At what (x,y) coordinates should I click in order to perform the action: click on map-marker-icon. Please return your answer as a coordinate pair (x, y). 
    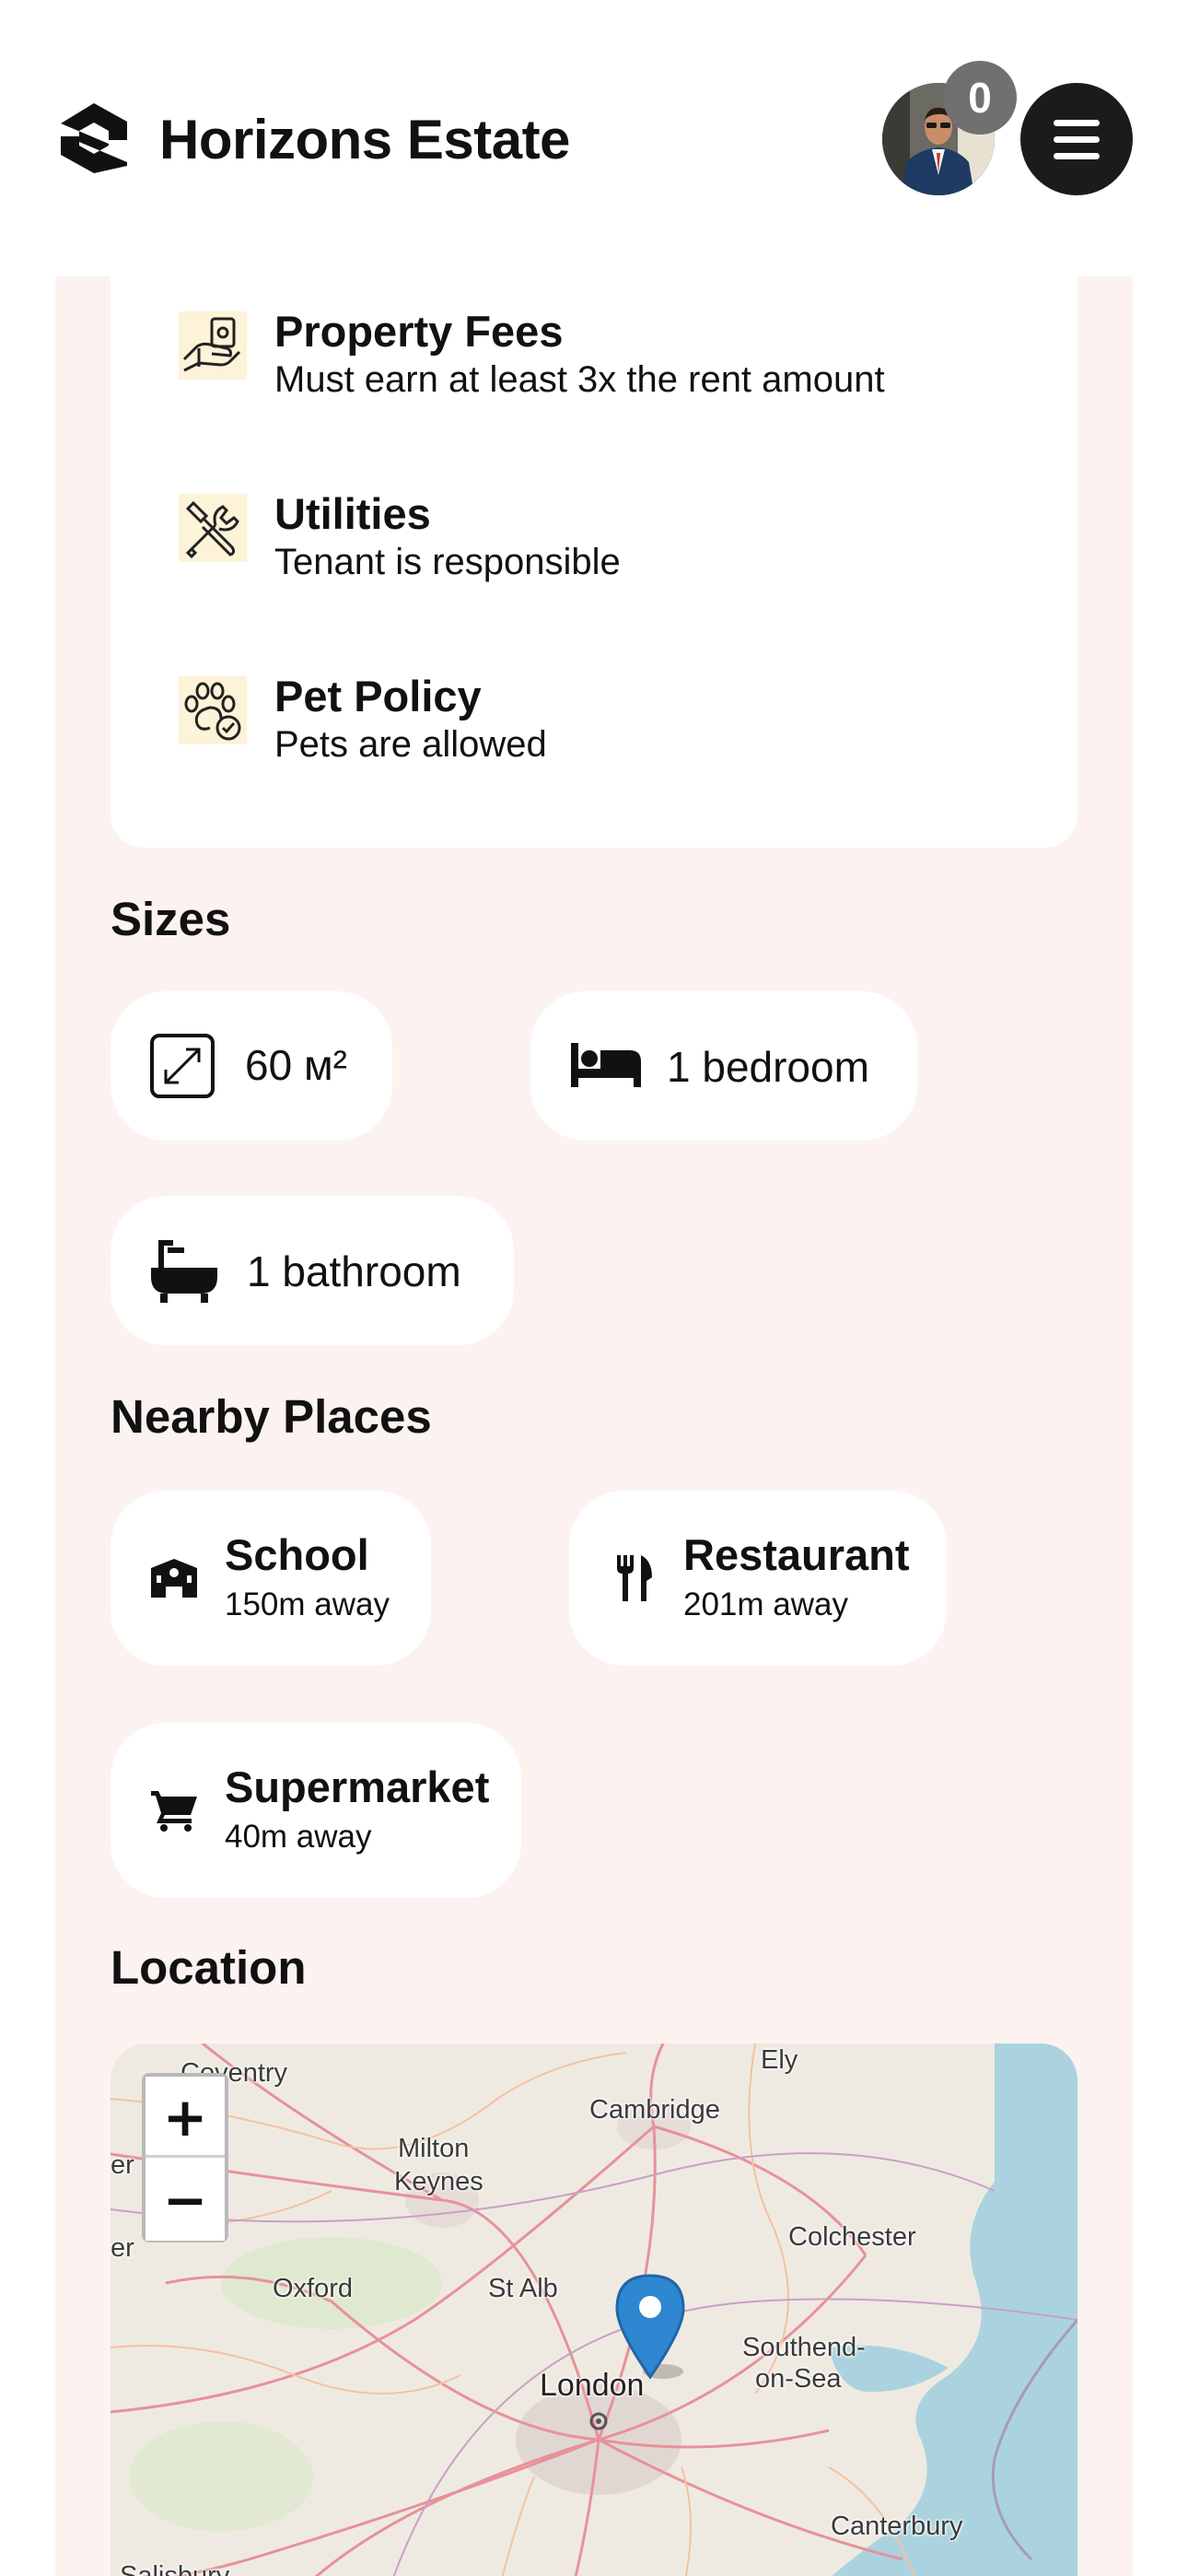
    Looking at the image, I should click on (650, 2327).